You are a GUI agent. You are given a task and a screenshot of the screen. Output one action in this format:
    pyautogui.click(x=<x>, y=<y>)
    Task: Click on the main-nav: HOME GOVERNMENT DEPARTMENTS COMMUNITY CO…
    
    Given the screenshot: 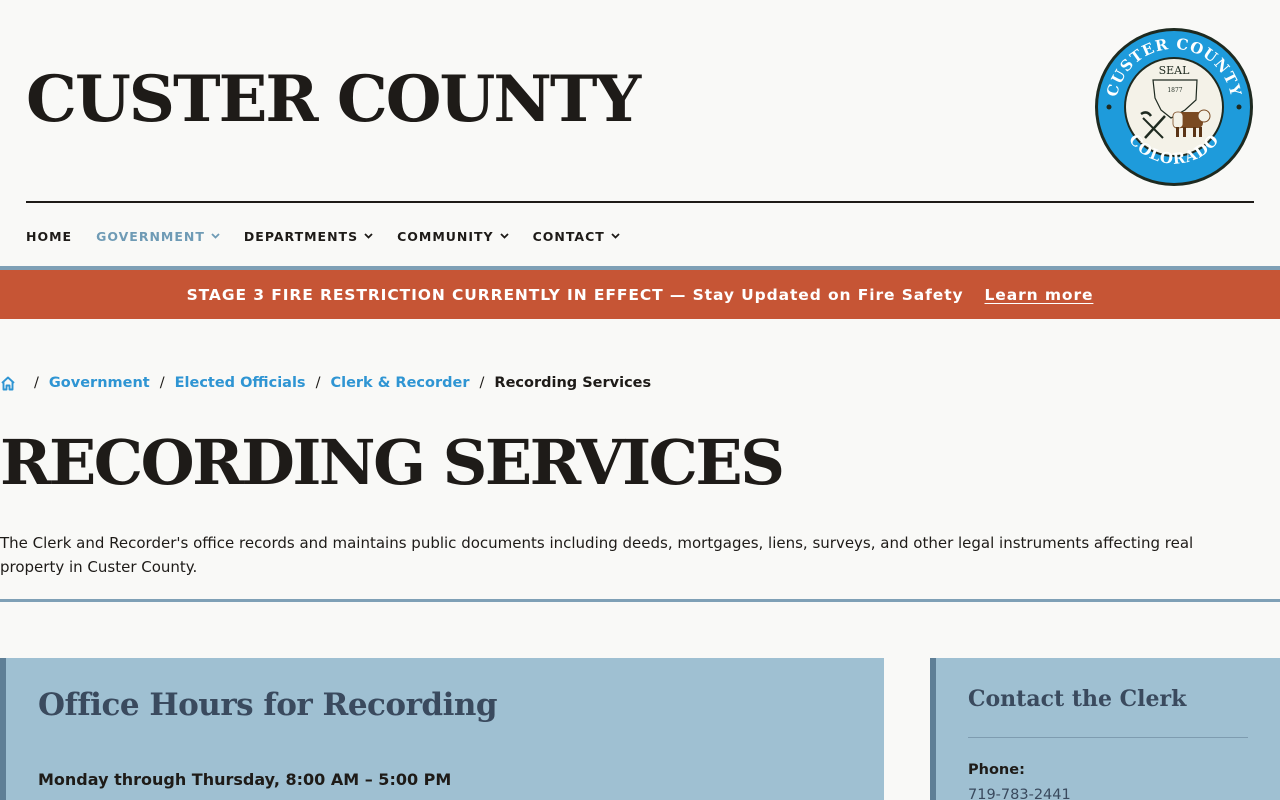 What is the action you would take?
    pyautogui.click(x=335, y=236)
    